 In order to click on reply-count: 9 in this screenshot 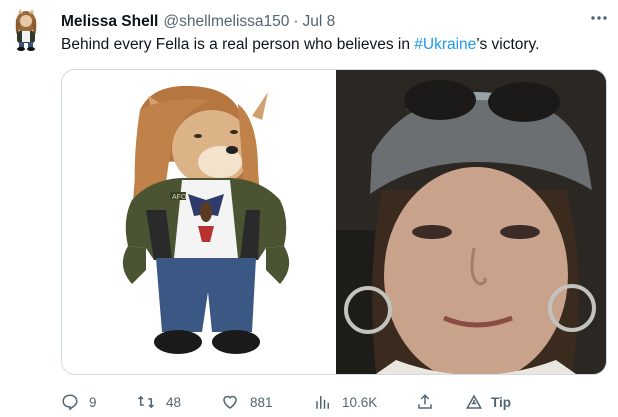, I will do `click(93, 402)`.